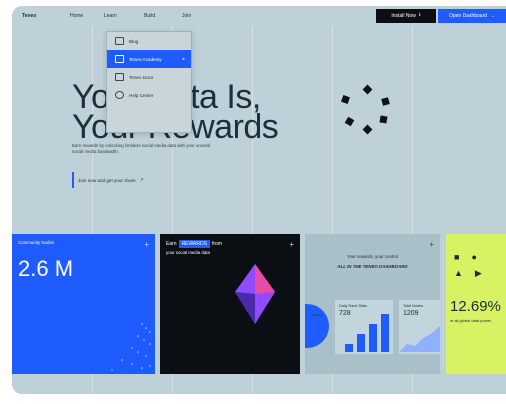 The width and height of the screenshot is (506, 404). Describe the element at coordinates (364, 327) in the screenshot. I see `daily-rank-panel: Daily Rank Stats 728` at that location.